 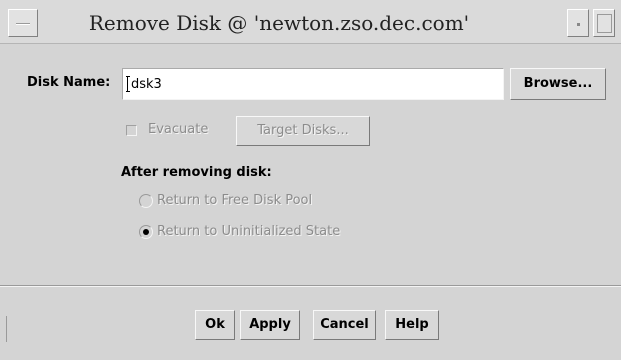 What do you see at coordinates (69, 82) in the screenshot?
I see `disk-name-label: Disk Name:` at bounding box center [69, 82].